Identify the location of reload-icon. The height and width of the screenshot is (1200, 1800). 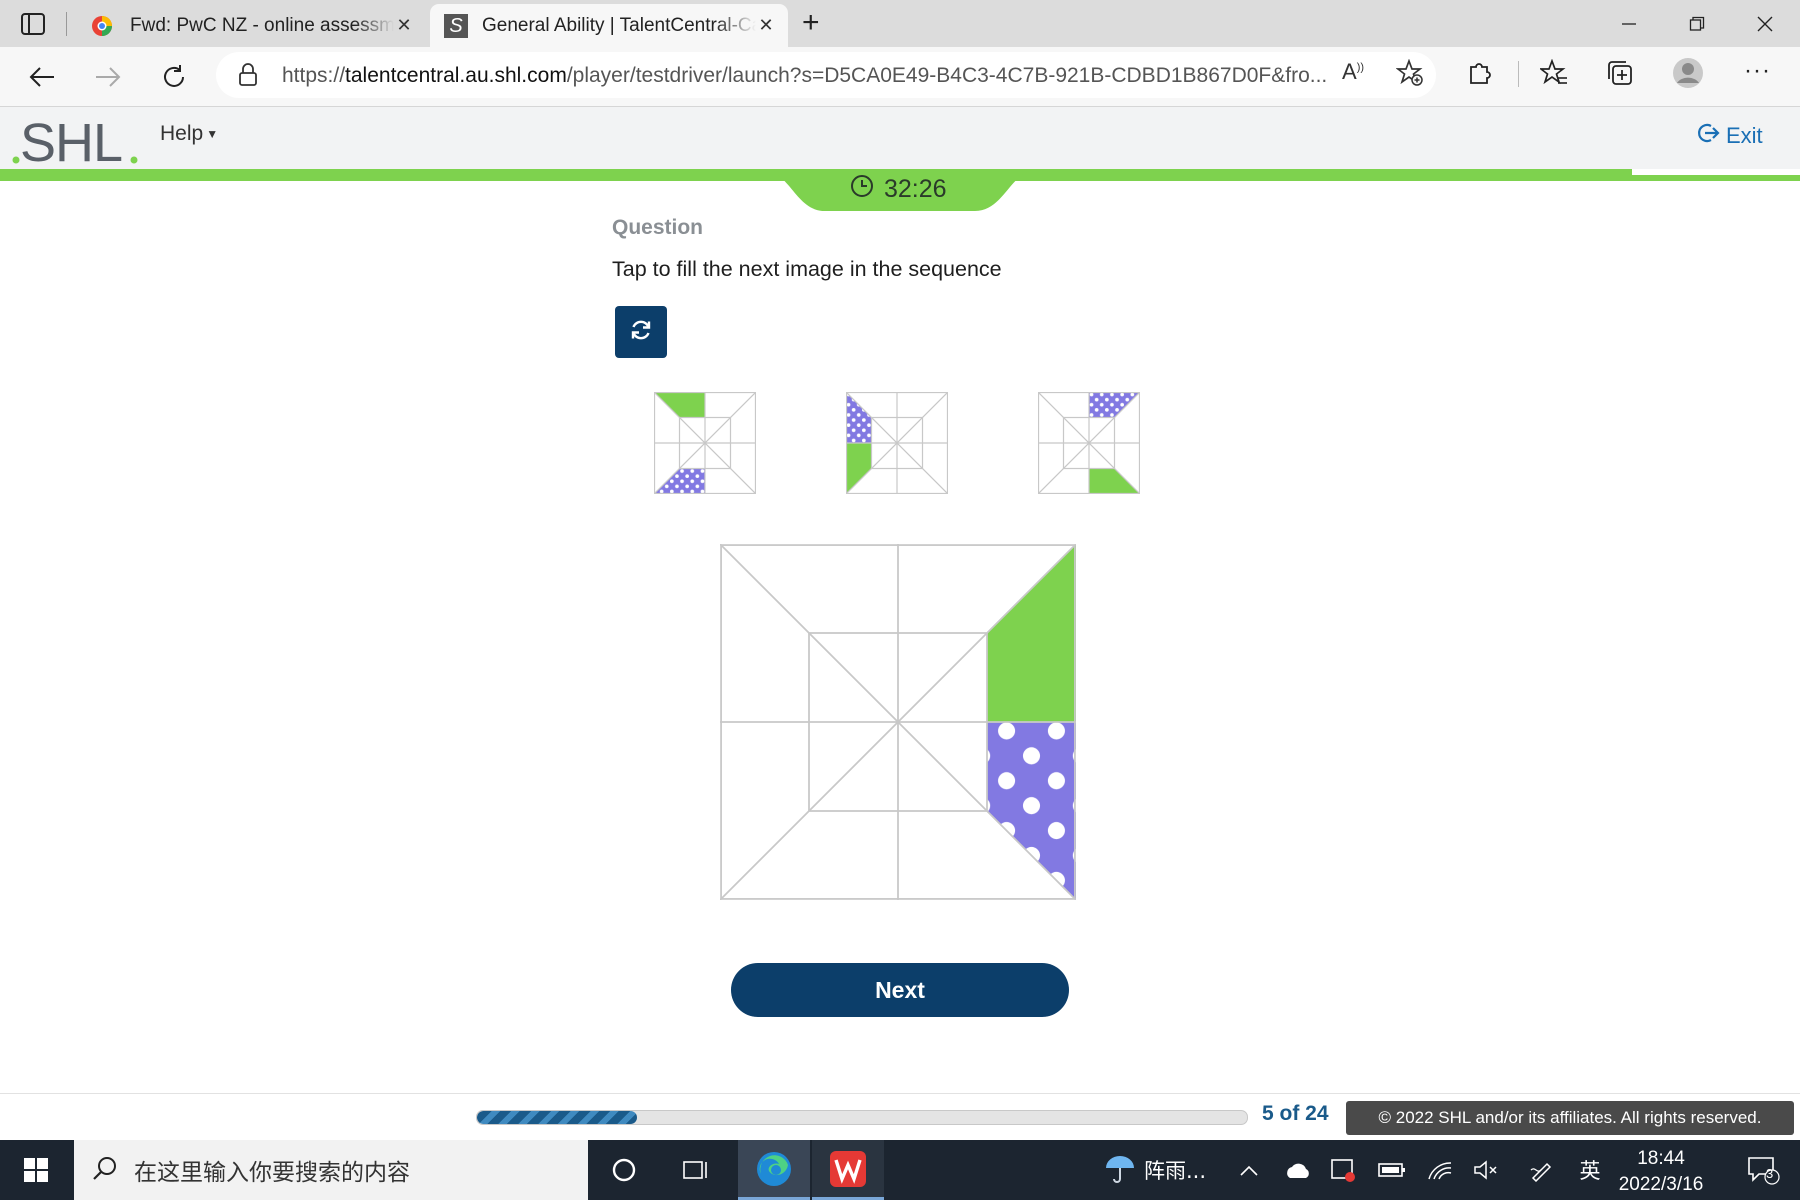
(174, 77).